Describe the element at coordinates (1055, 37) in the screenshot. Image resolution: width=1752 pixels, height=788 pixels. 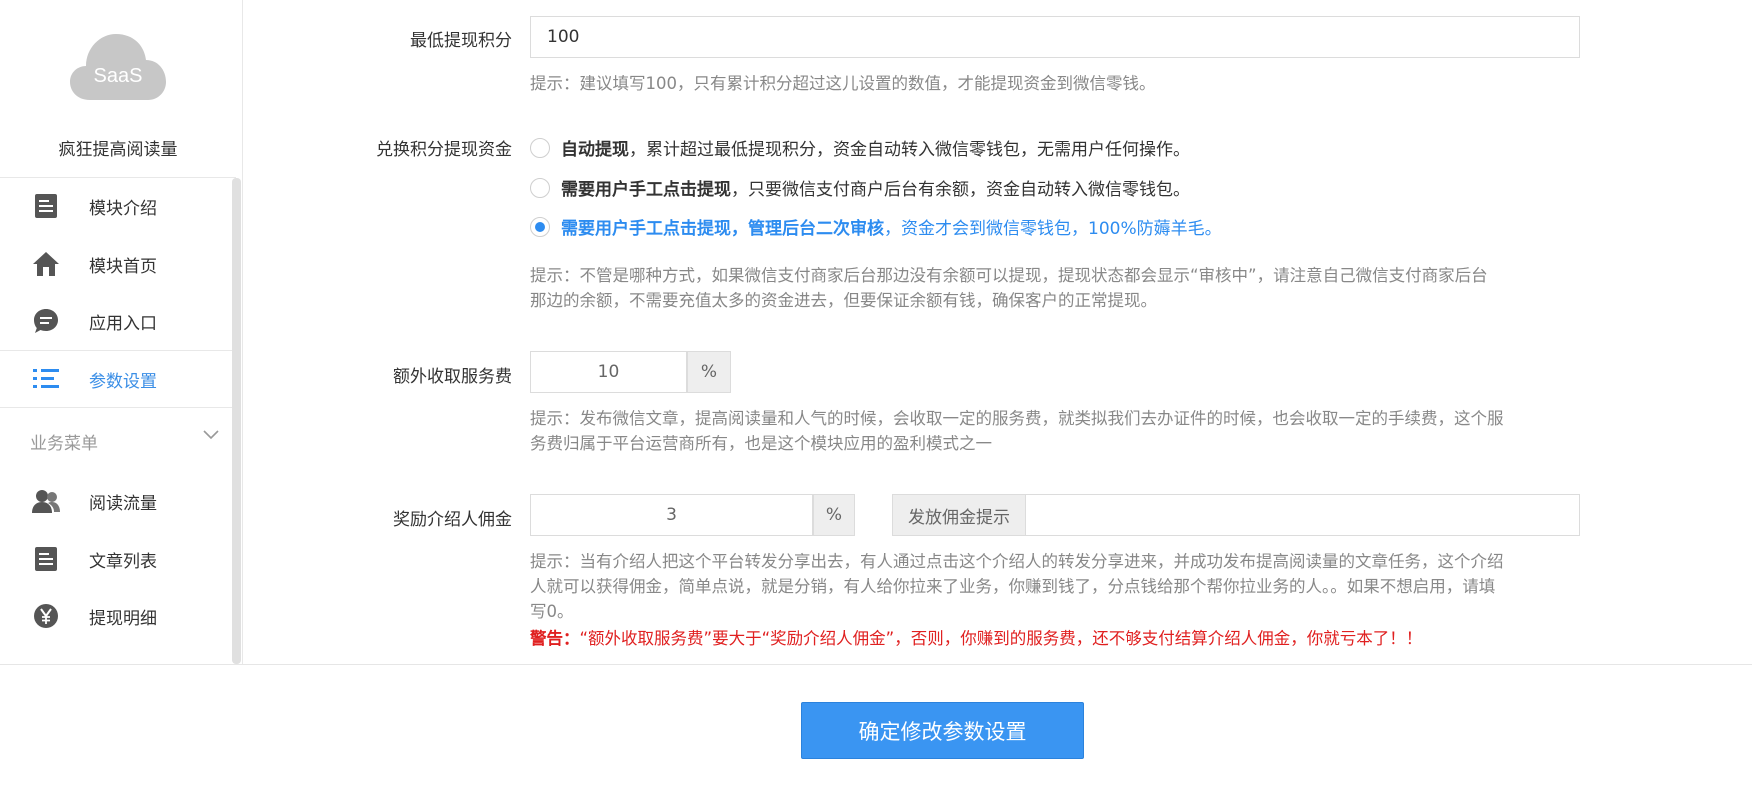
I see `min-points-input: 100` at that location.